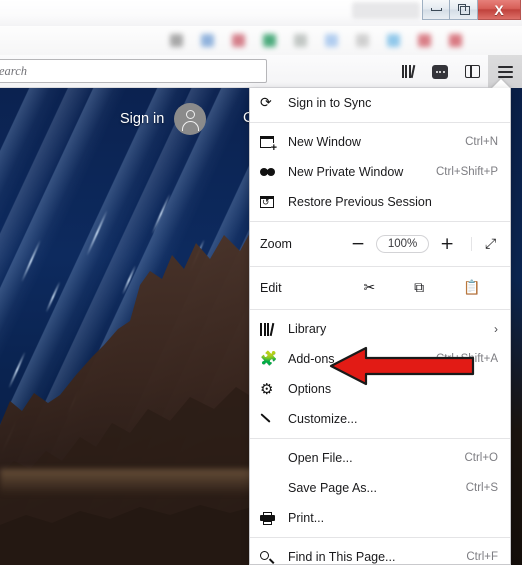  What do you see at coordinates (380, 103) in the screenshot?
I see `menu-item-sign-in-to-sync: ⟳ Sign in to Sync` at bounding box center [380, 103].